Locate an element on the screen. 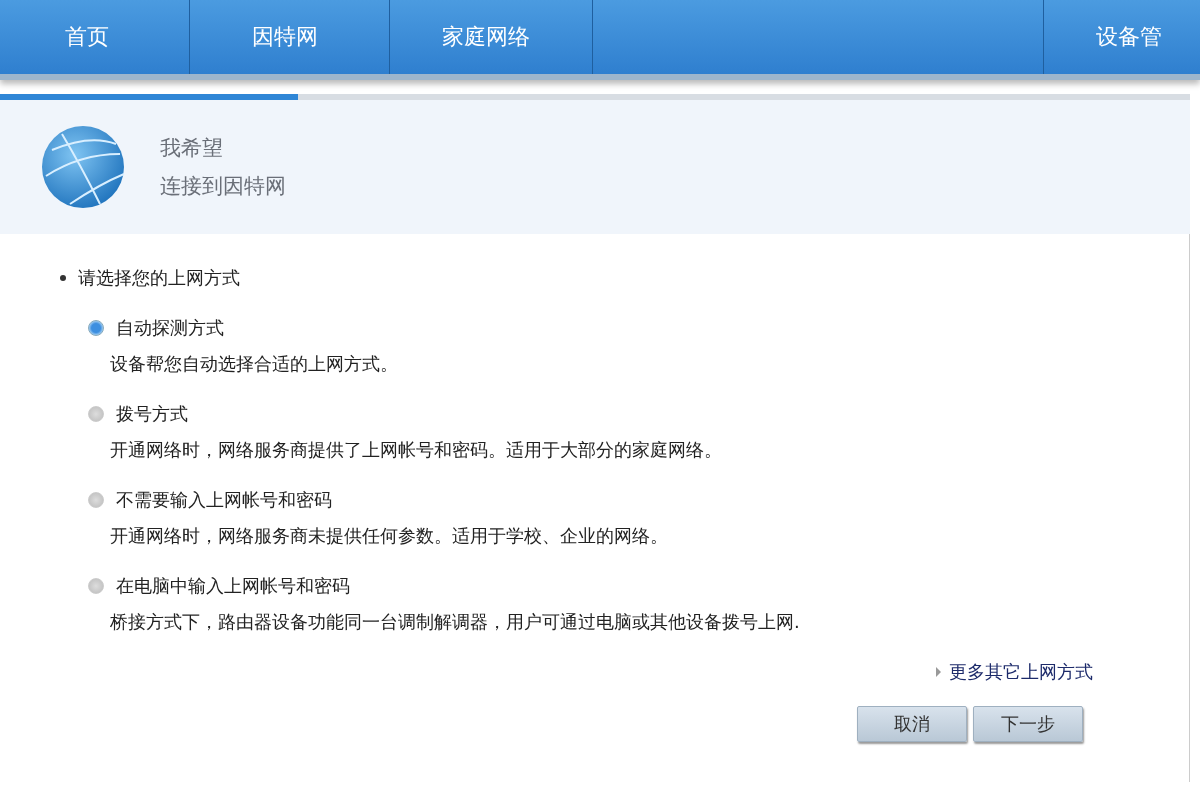 The width and height of the screenshot is (1200, 788). option-description: 桥接方式下，路由器设备功能同一台调制解调器，用户可通过电脑或其他设备拨号上网. is located at coordinates (455, 622).